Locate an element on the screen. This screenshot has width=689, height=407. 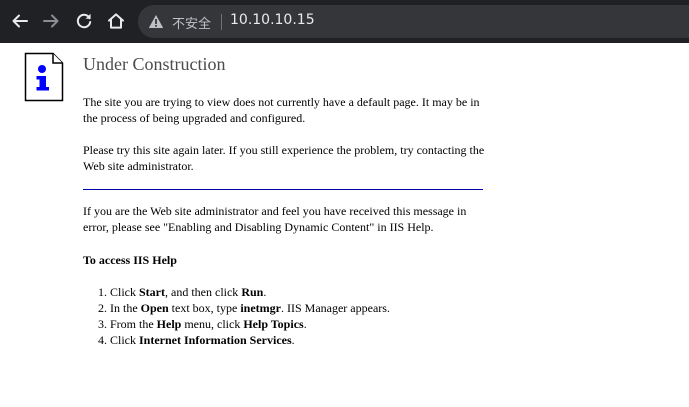
forward-button is located at coordinates (51, 21).